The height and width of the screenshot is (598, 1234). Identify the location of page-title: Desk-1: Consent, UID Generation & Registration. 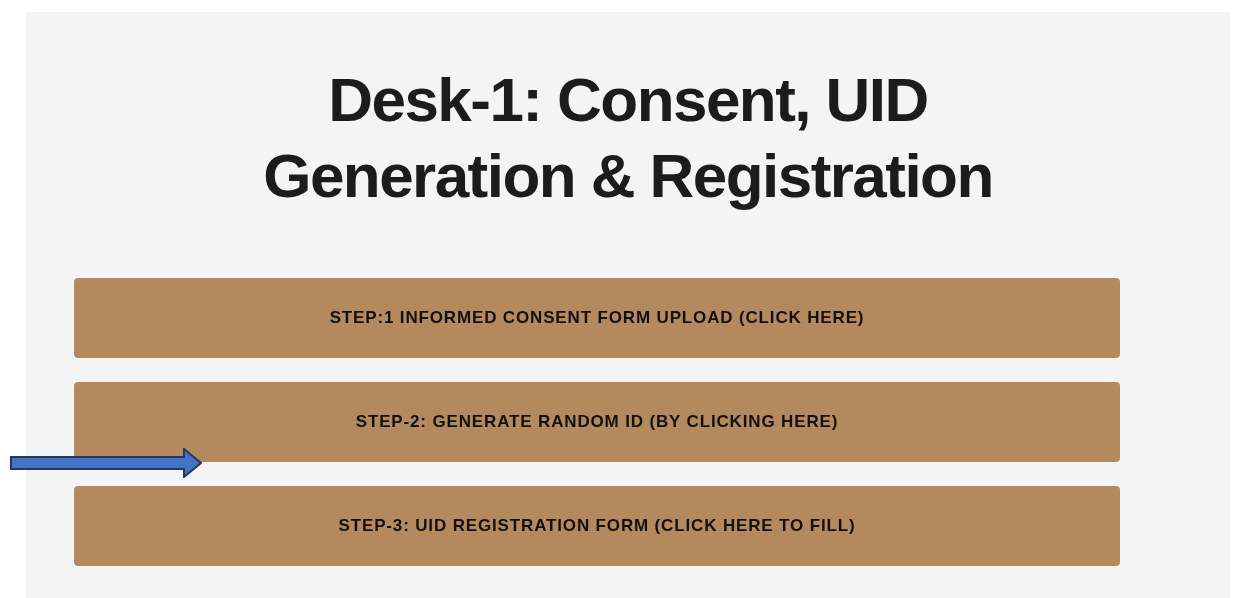
(628, 138).